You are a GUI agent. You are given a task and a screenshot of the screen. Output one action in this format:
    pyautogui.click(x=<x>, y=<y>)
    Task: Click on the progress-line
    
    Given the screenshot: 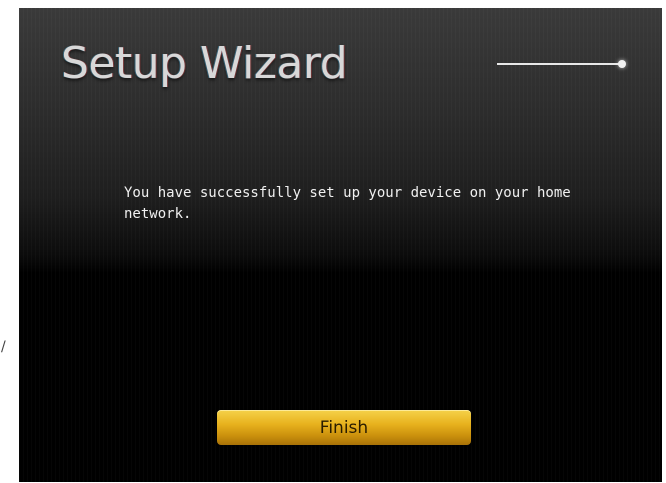 What is the action you would take?
    pyautogui.click(x=559, y=64)
    